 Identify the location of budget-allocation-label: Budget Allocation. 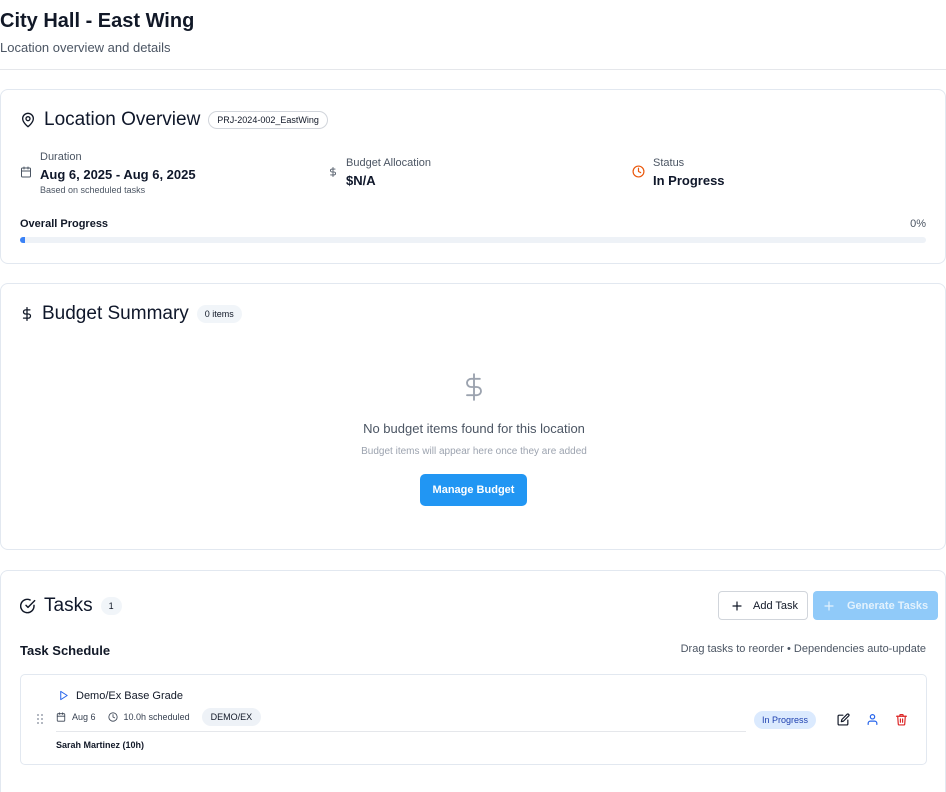
(389, 163).